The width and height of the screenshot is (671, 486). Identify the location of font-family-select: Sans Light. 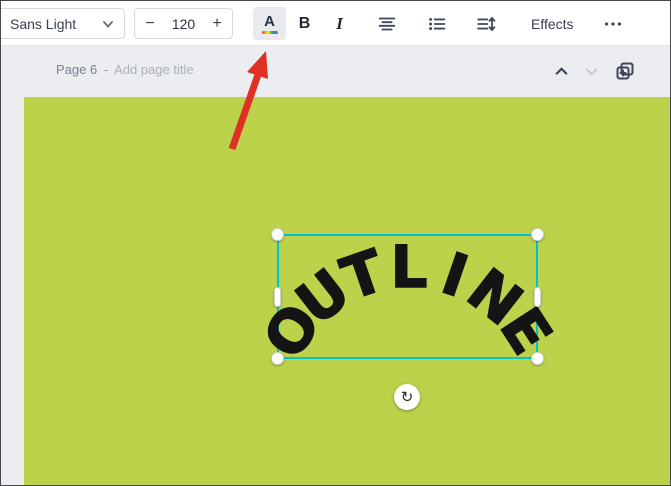
(63, 23).